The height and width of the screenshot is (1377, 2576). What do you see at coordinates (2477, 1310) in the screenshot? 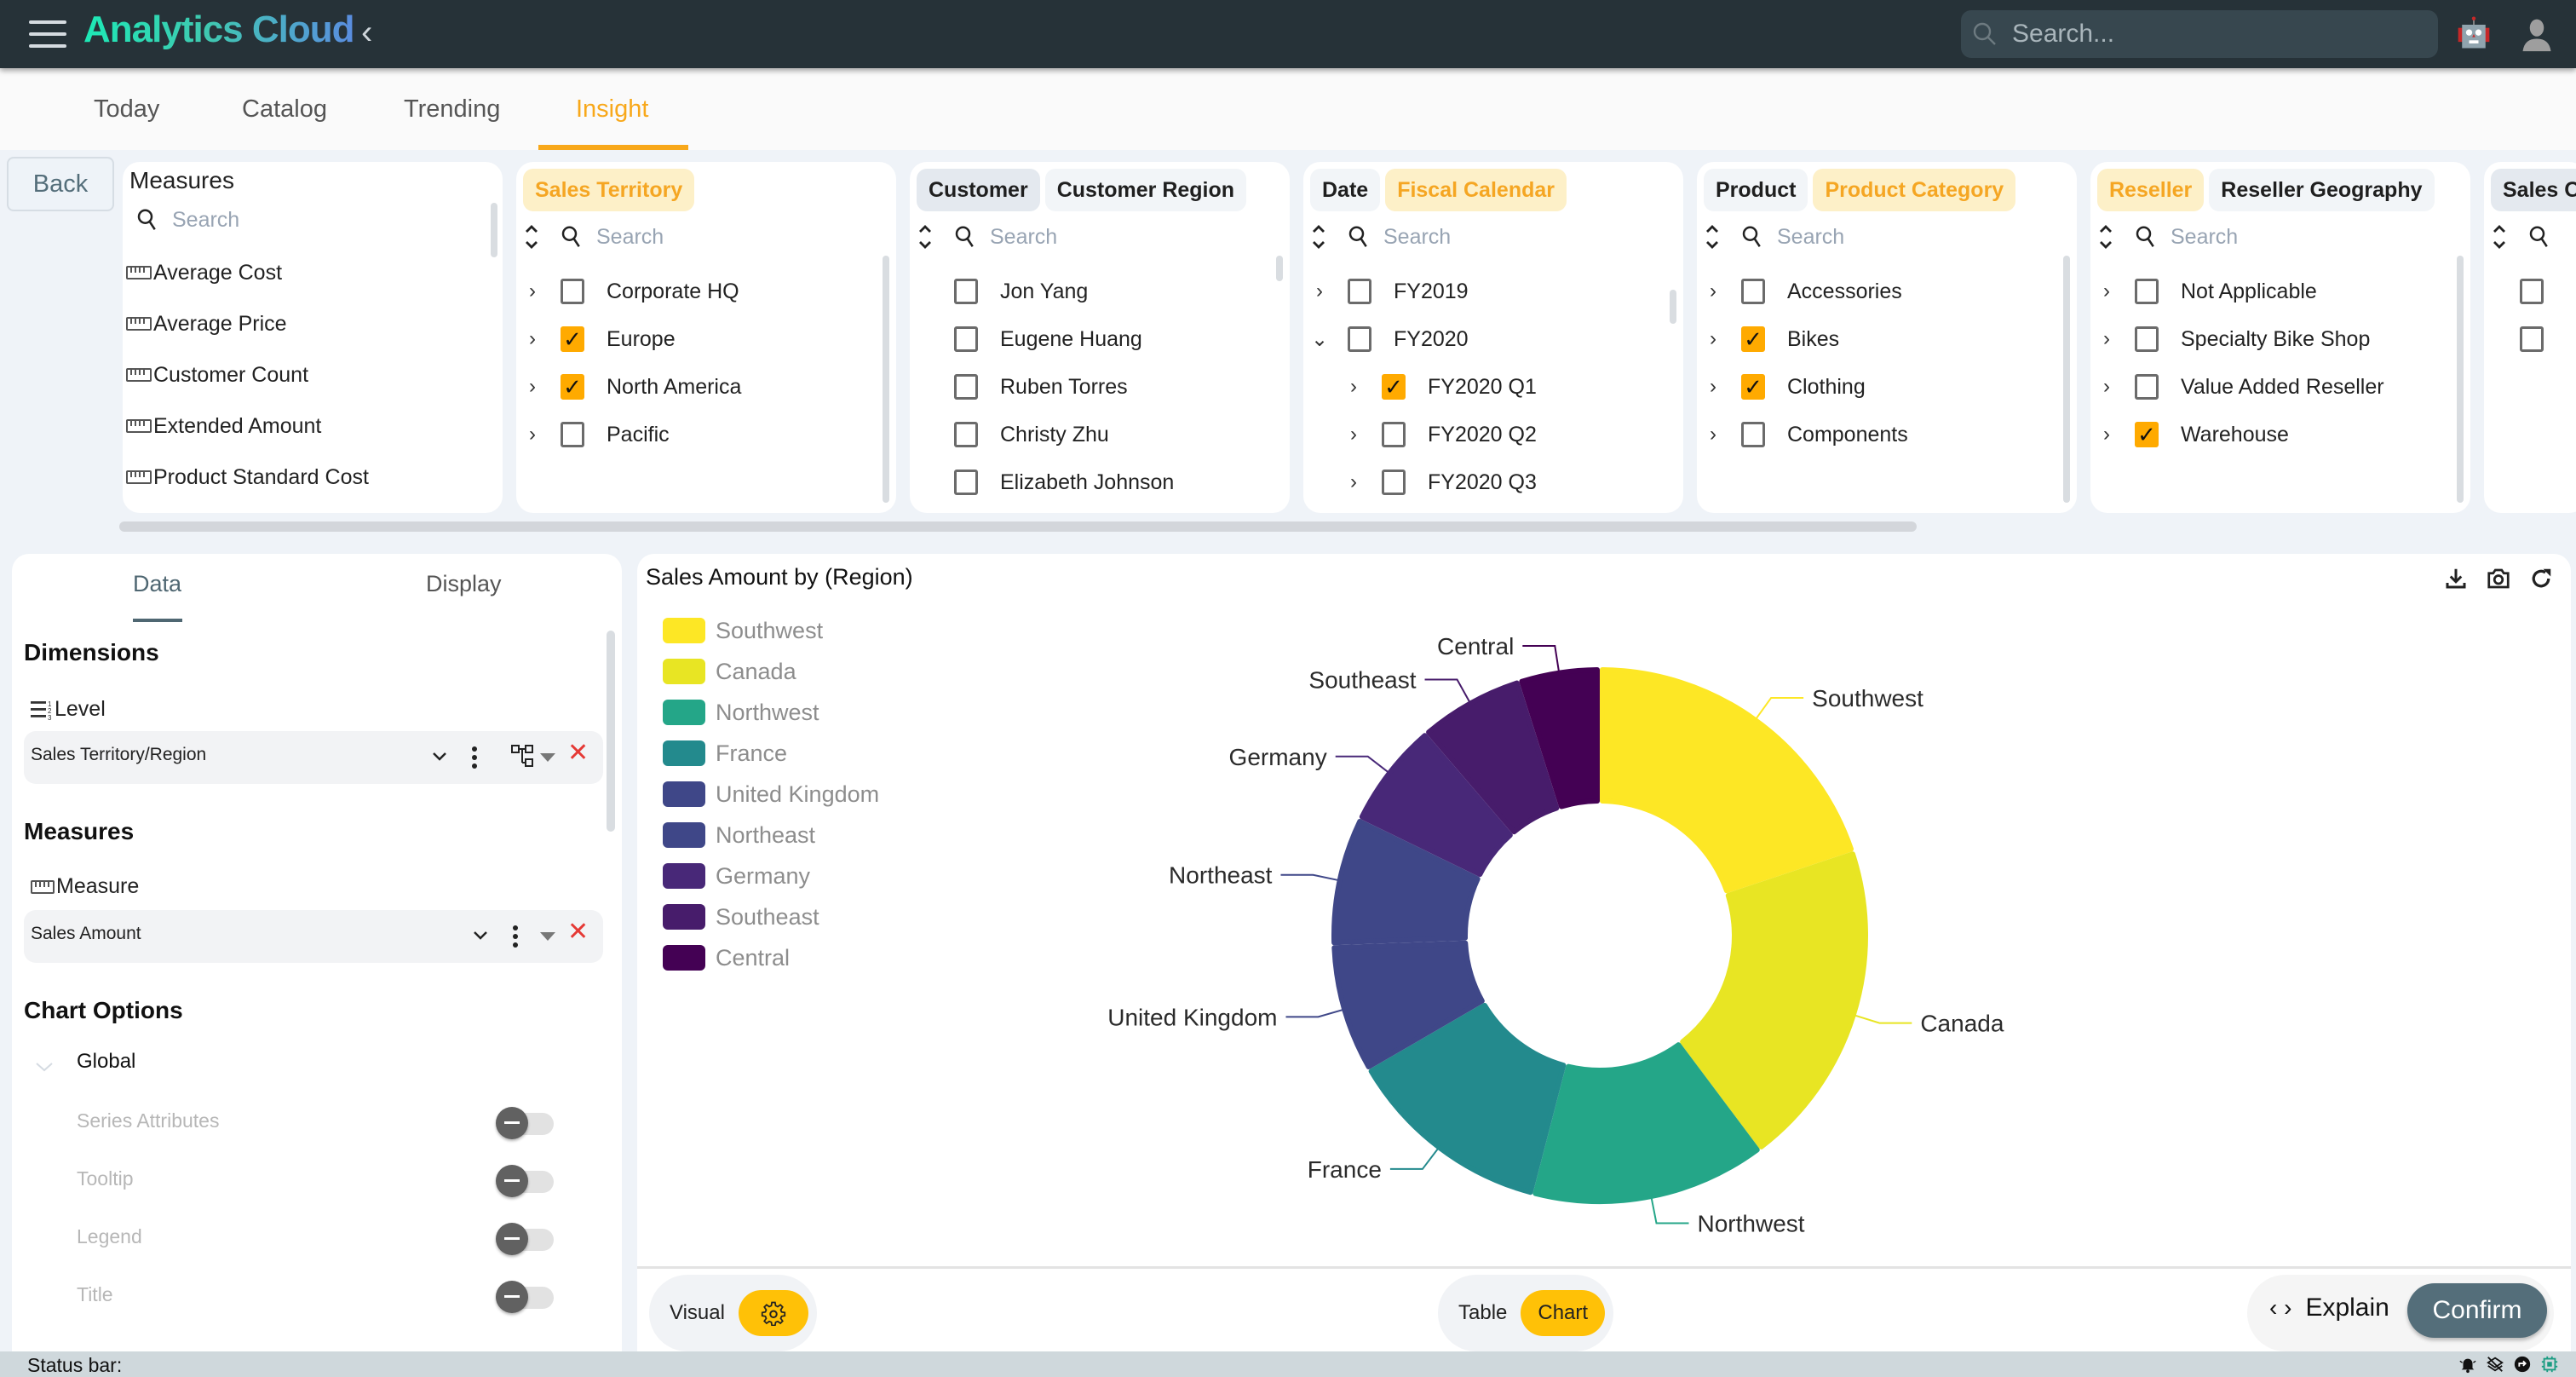
I see `confirm-button: Confirm` at bounding box center [2477, 1310].